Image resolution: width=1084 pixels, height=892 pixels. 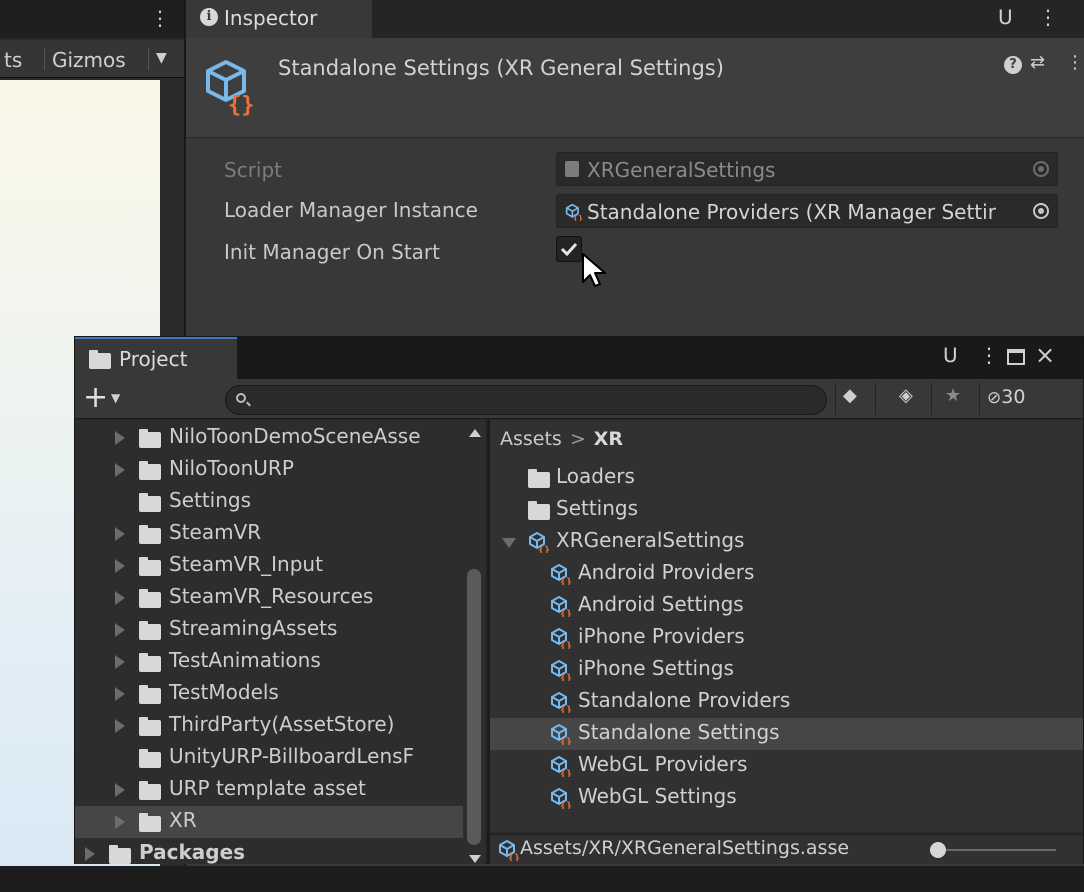 What do you see at coordinates (1045, 355) in the screenshot?
I see `close-icon: ×` at bounding box center [1045, 355].